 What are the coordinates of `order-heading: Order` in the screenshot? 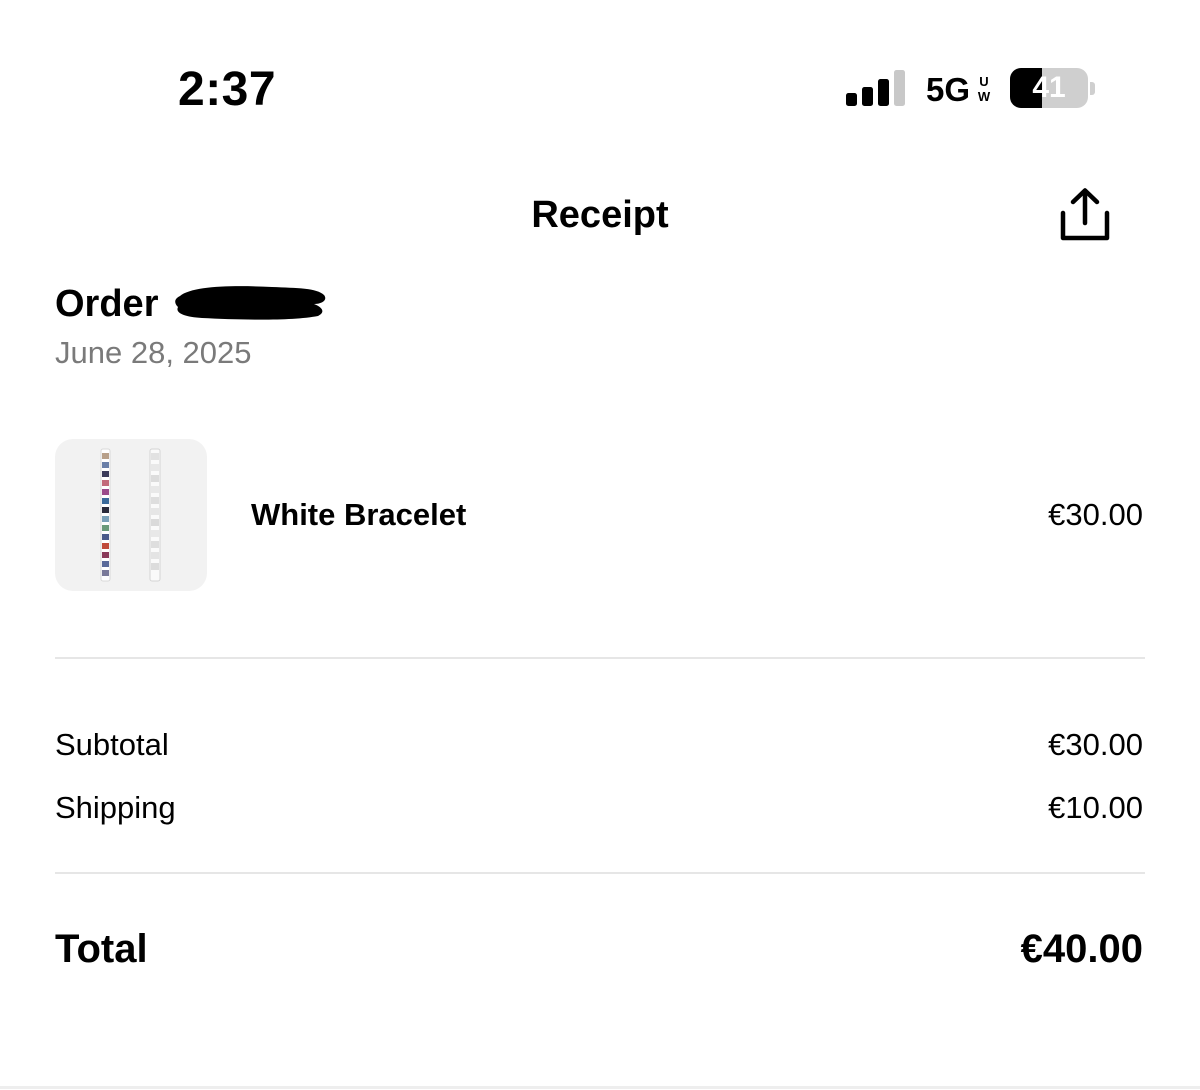 It's located at (106, 304).